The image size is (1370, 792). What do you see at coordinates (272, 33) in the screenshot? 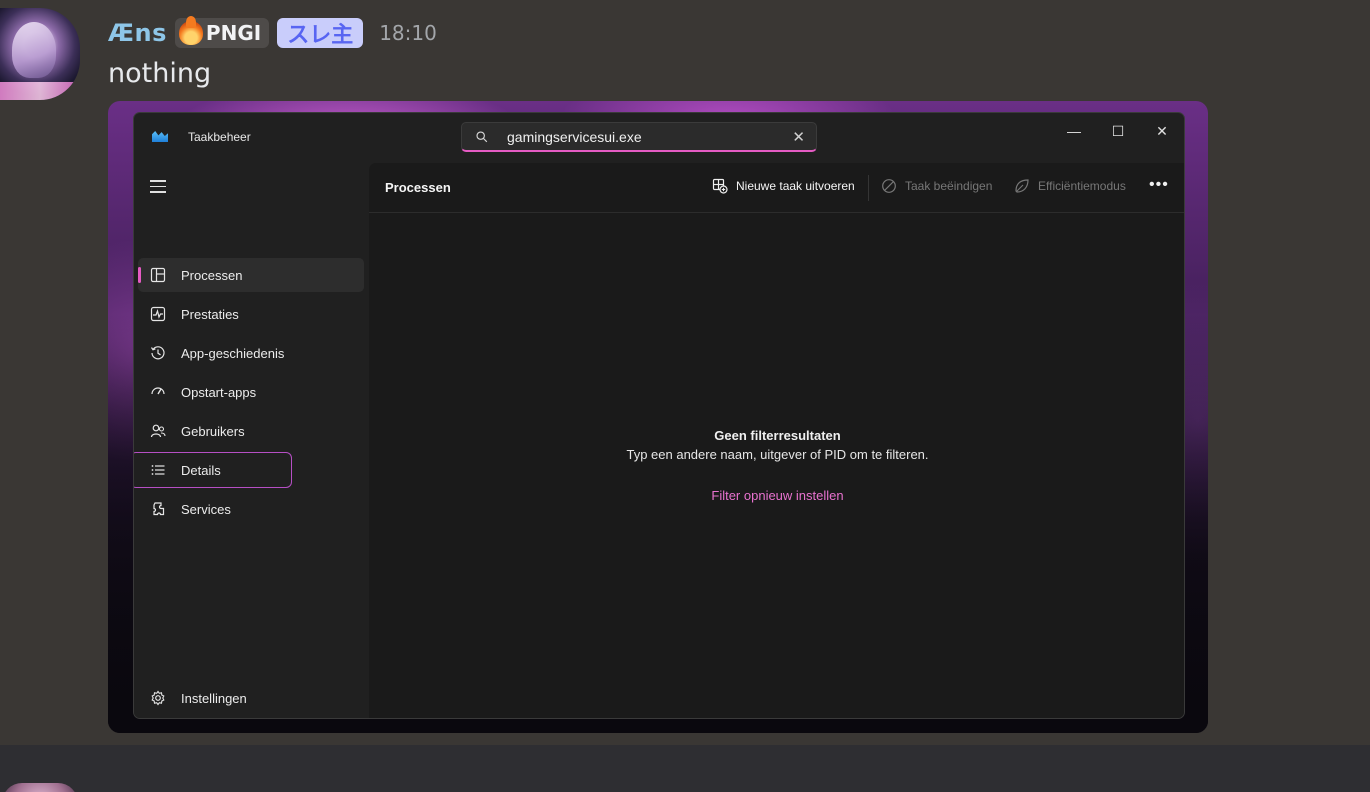
I see `message-header: Æns PNGI スレ主 18:10` at bounding box center [272, 33].